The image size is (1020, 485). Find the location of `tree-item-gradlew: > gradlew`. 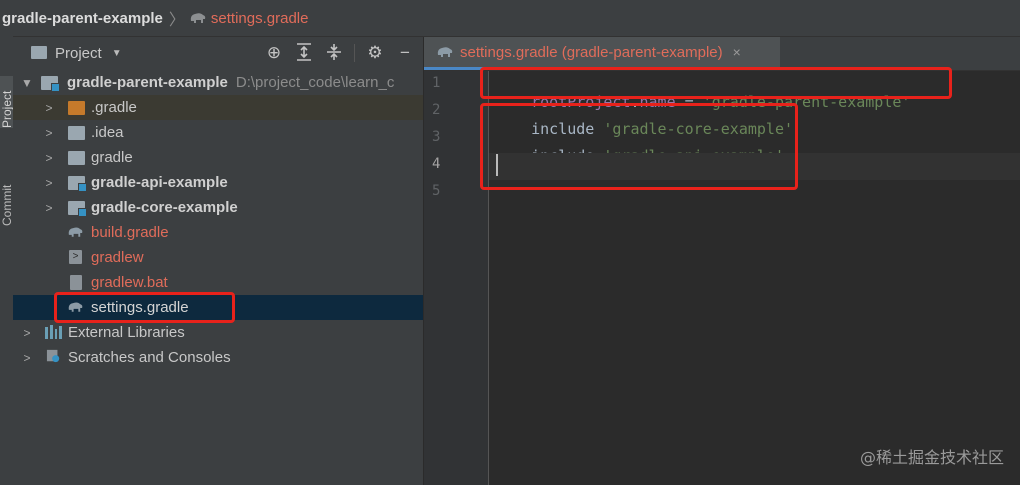

tree-item-gradlew: > gradlew is located at coordinates (218, 257).